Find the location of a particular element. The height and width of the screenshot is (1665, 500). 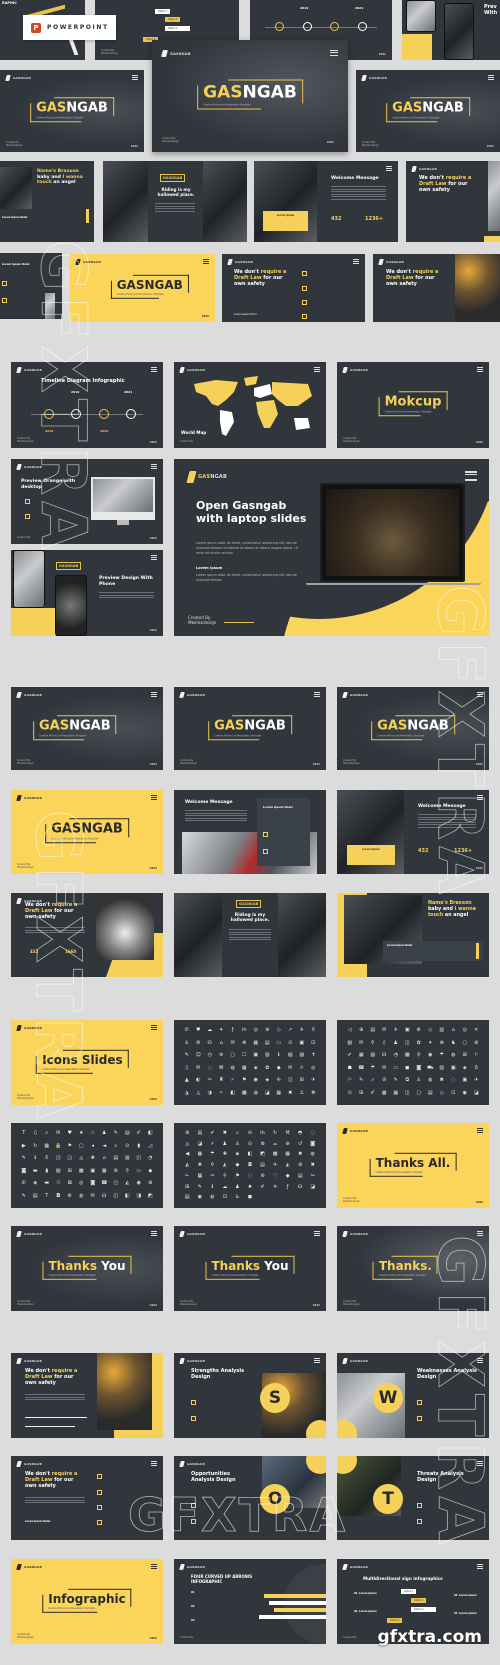

glyph-icon: ☺ is located at coordinates (198, 1055).